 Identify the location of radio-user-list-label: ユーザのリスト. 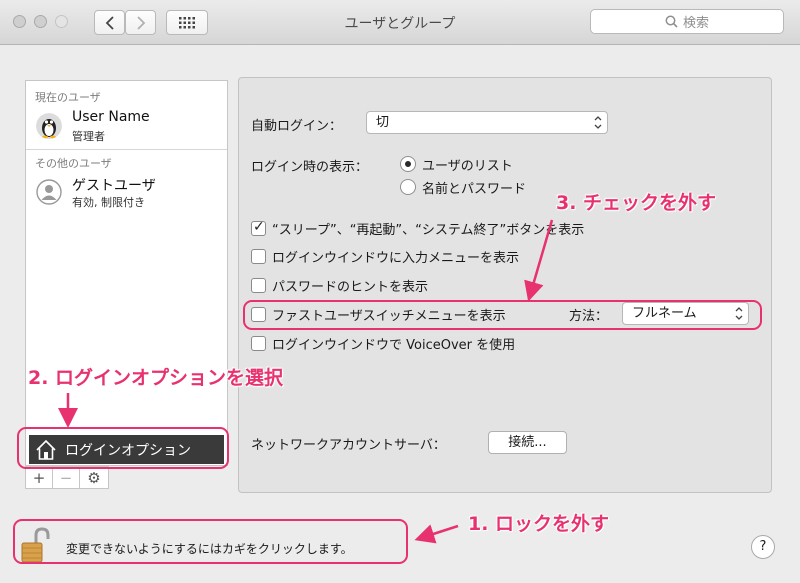
(467, 166).